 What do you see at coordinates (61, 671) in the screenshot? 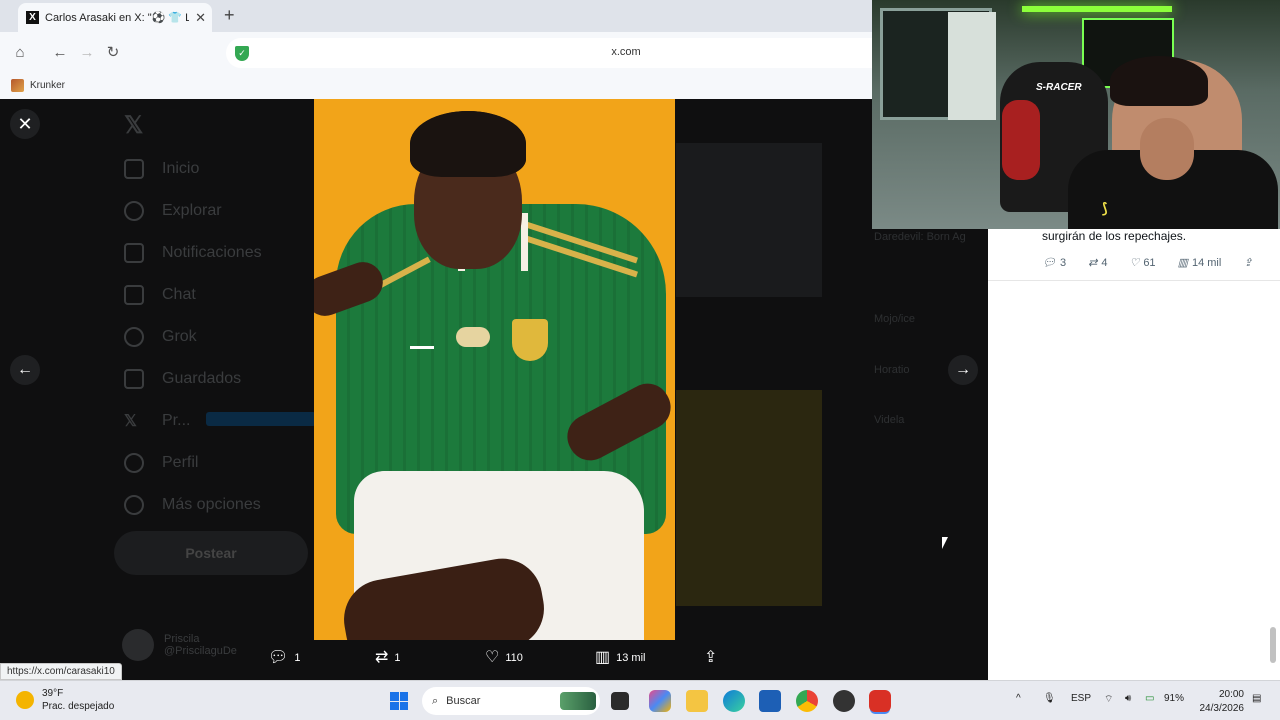
I see `link-status-bubble: https://x.com/carasaki10` at bounding box center [61, 671].